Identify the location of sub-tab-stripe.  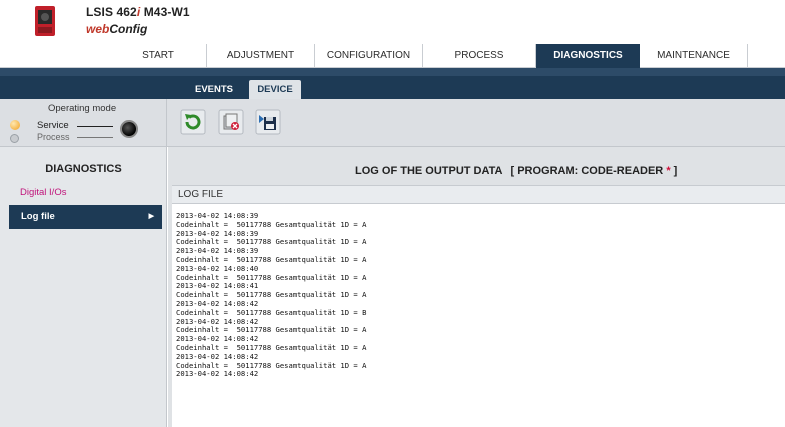
(392, 72).